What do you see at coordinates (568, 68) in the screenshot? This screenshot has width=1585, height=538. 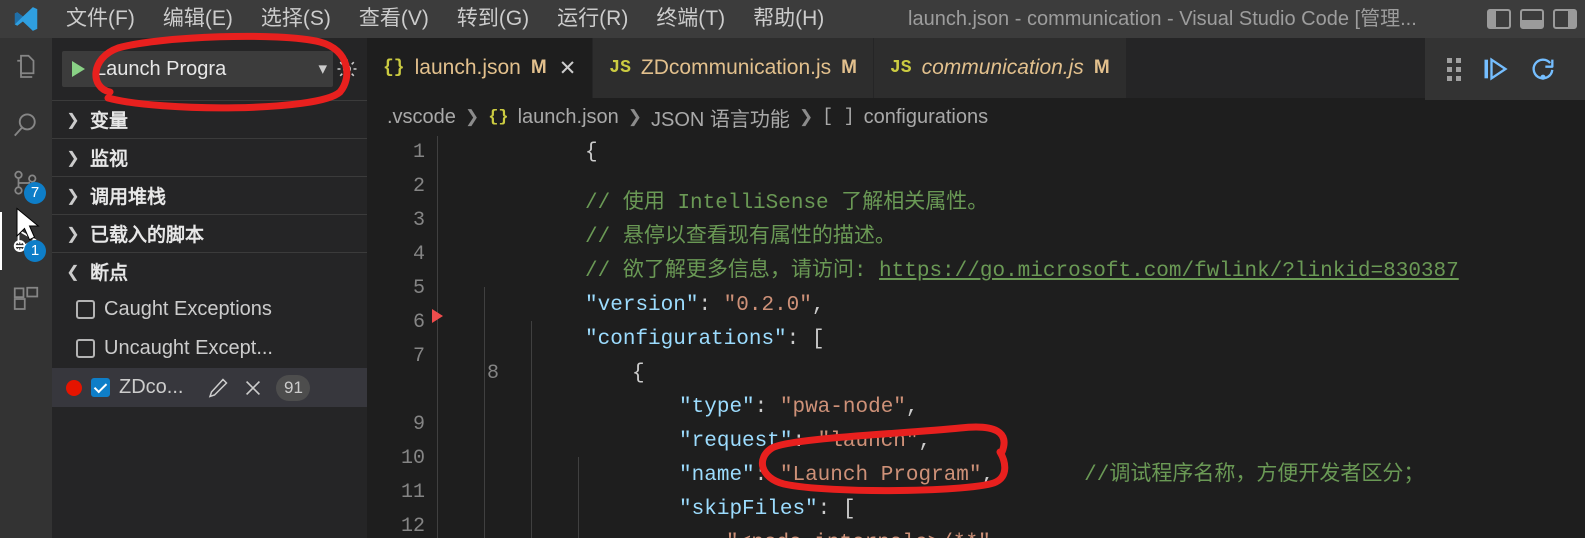 I see `close-icon: ✕` at bounding box center [568, 68].